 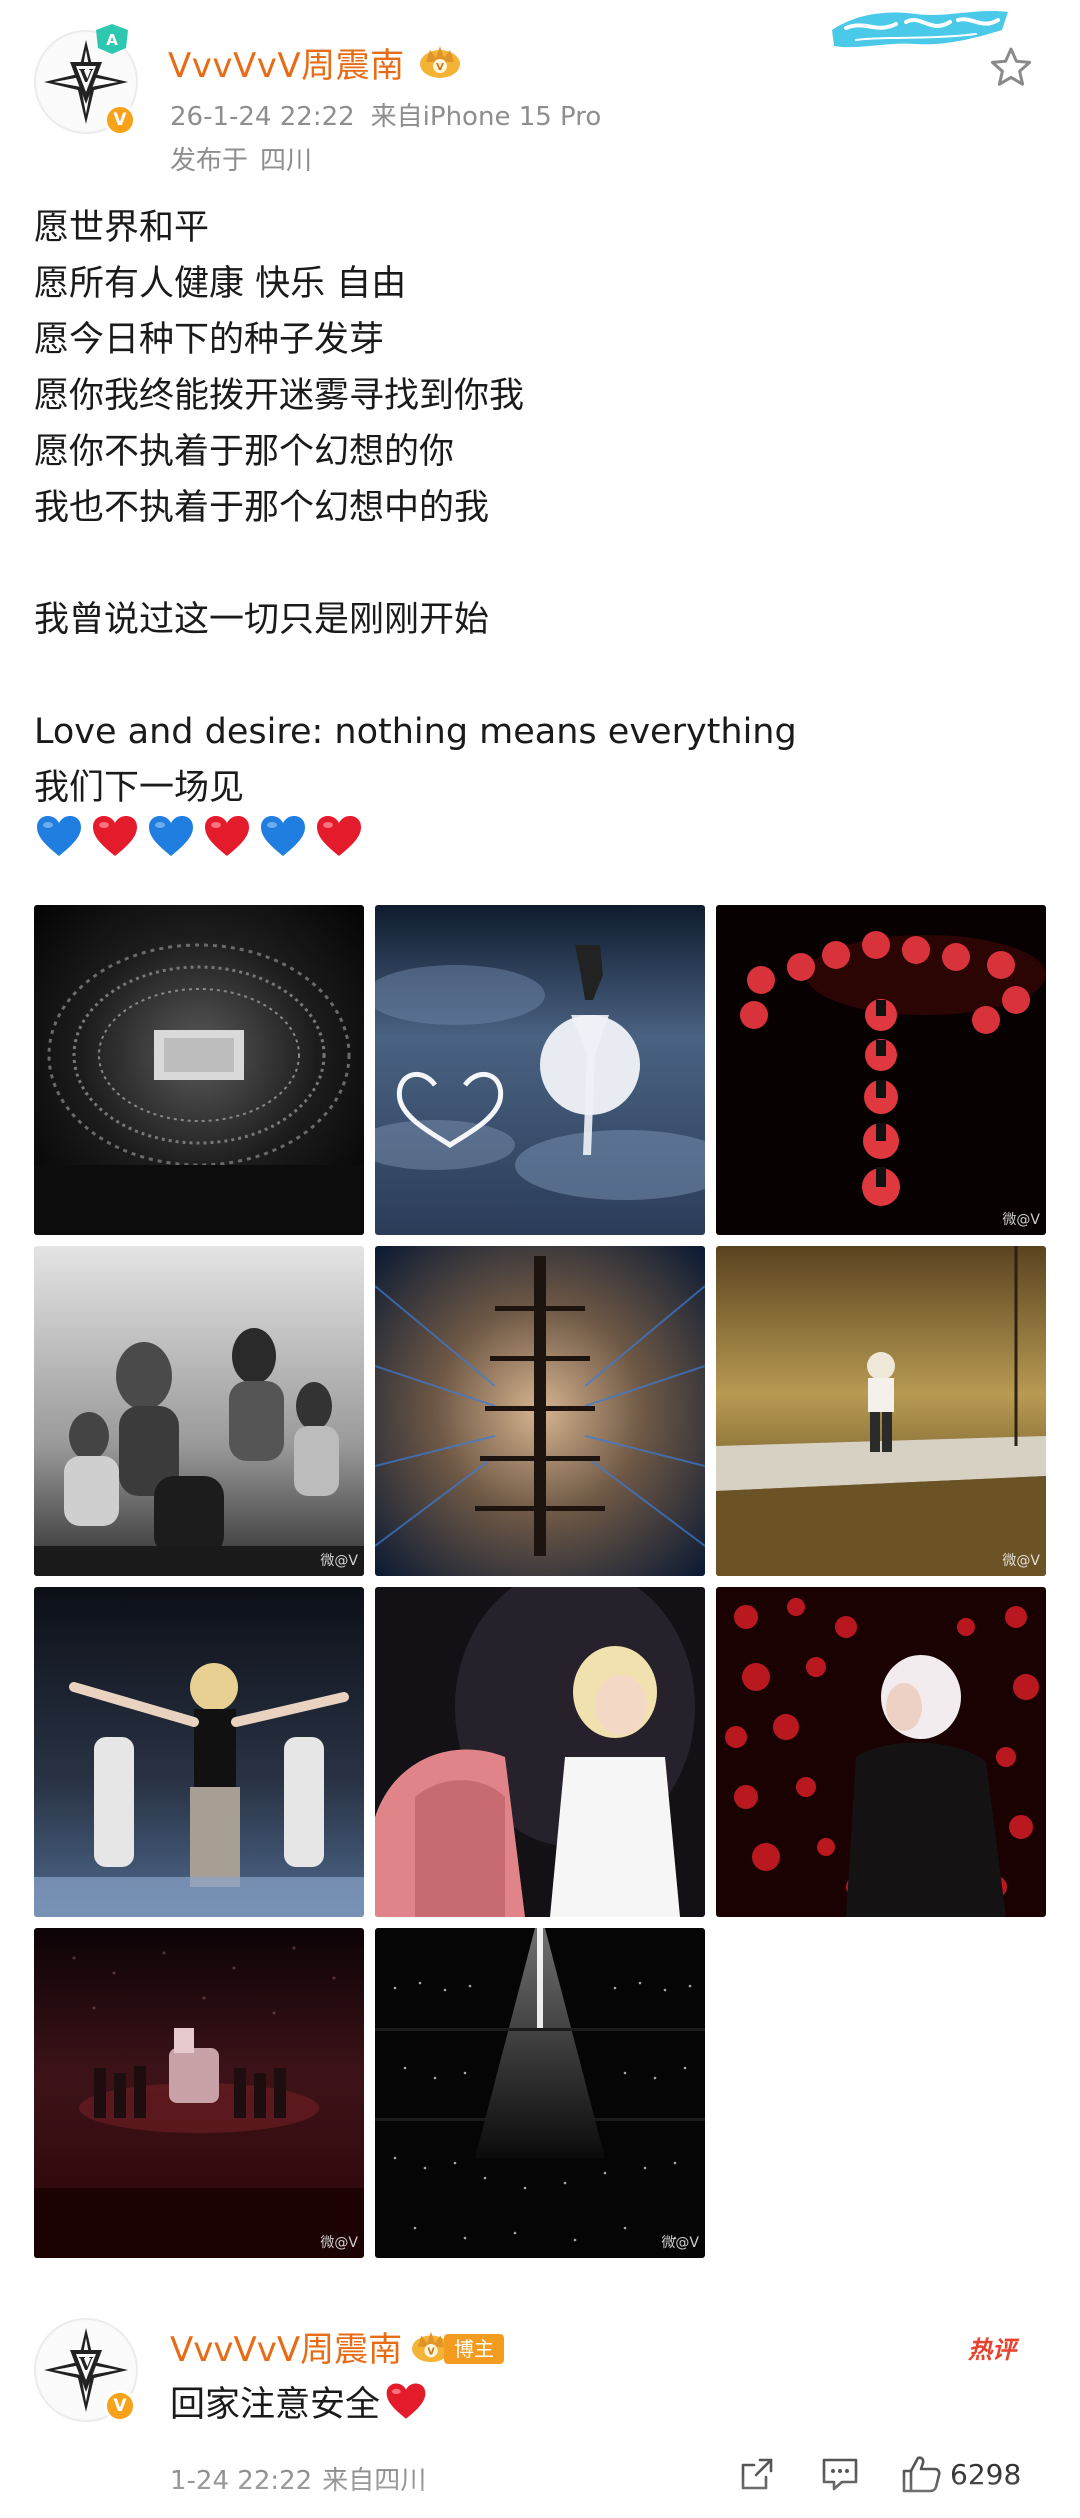 What do you see at coordinates (262, 620) in the screenshot?
I see `post-text-line: 我曾说过这一切只是刚刚开始` at bounding box center [262, 620].